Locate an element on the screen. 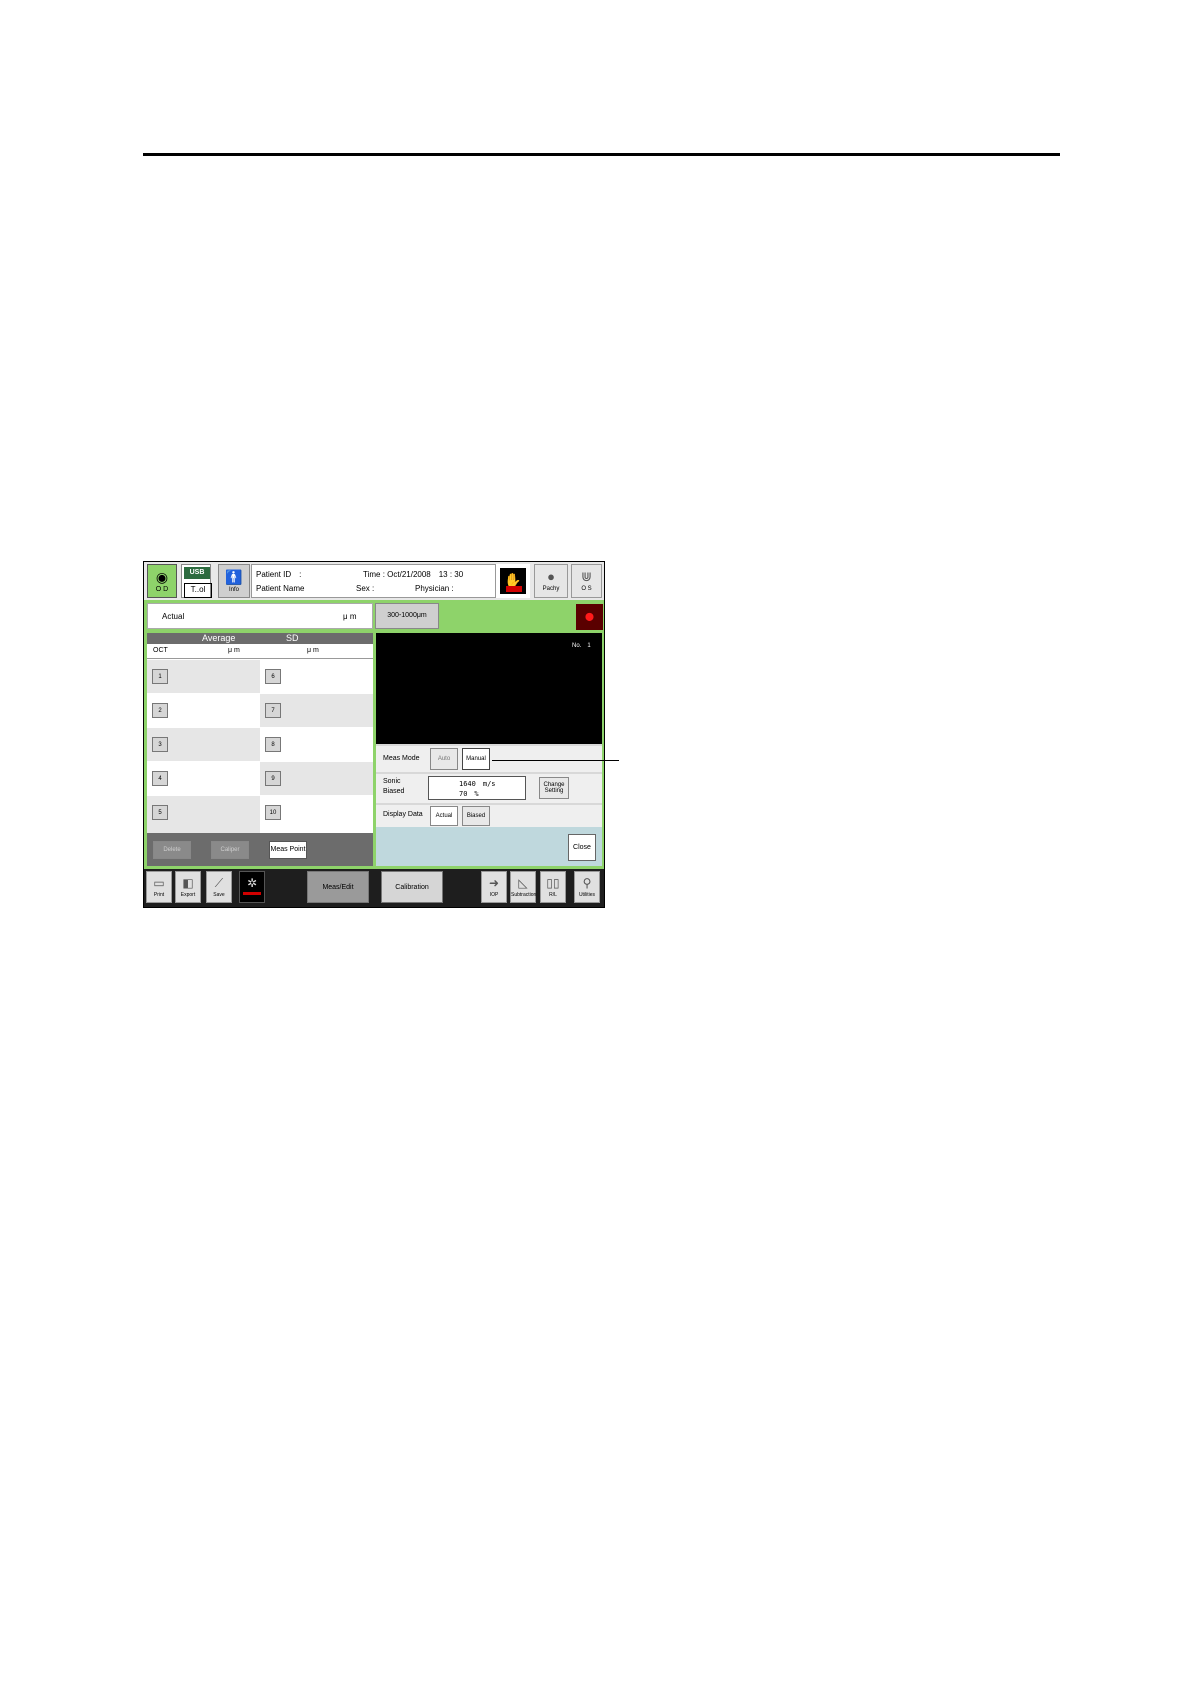 The width and height of the screenshot is (1190, 1684). table-header: Average SD is located at coordinates (260, 638).